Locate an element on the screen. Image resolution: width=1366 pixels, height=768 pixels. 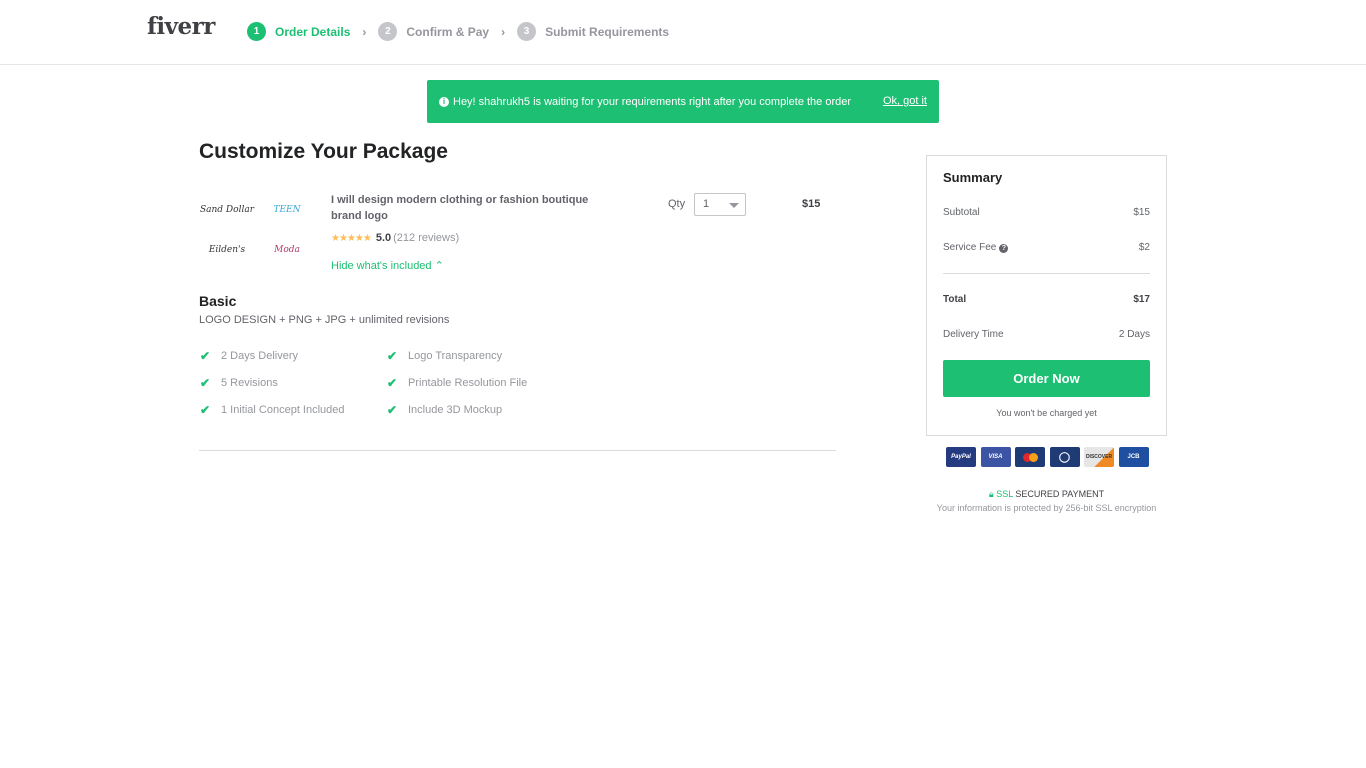
feature-label: Printable Resolution File is located at coordinates (468, 383).